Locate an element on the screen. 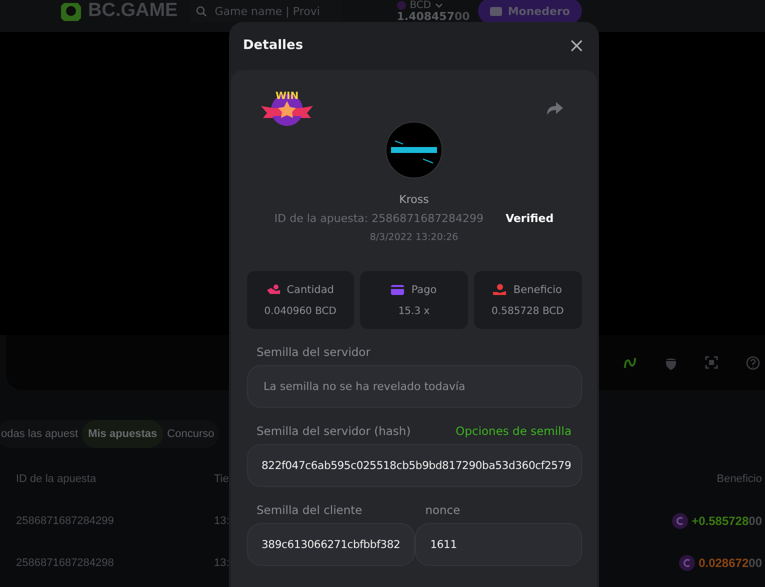  bet-date: 8/3/2022 13:20:26 is located at coordinates (414, 237).